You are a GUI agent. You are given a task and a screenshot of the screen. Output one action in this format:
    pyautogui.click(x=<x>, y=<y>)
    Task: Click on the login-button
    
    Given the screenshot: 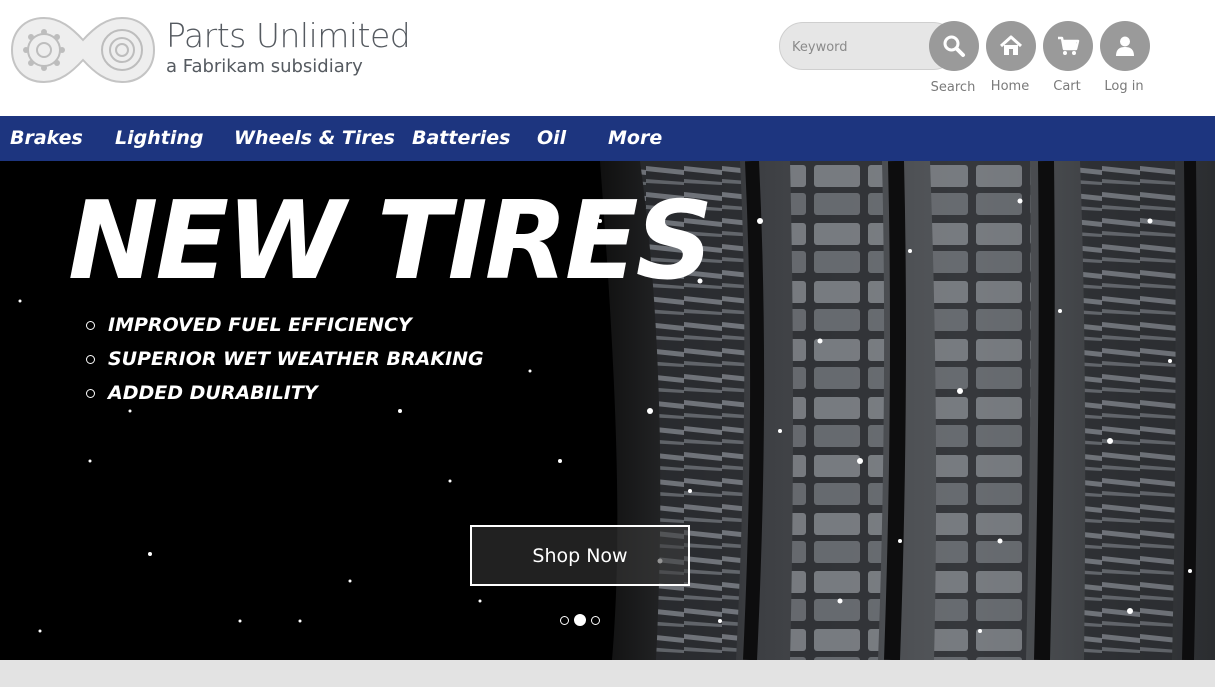 What is the action you would take?
    pyautogui.click(x=1125, y=46)
    